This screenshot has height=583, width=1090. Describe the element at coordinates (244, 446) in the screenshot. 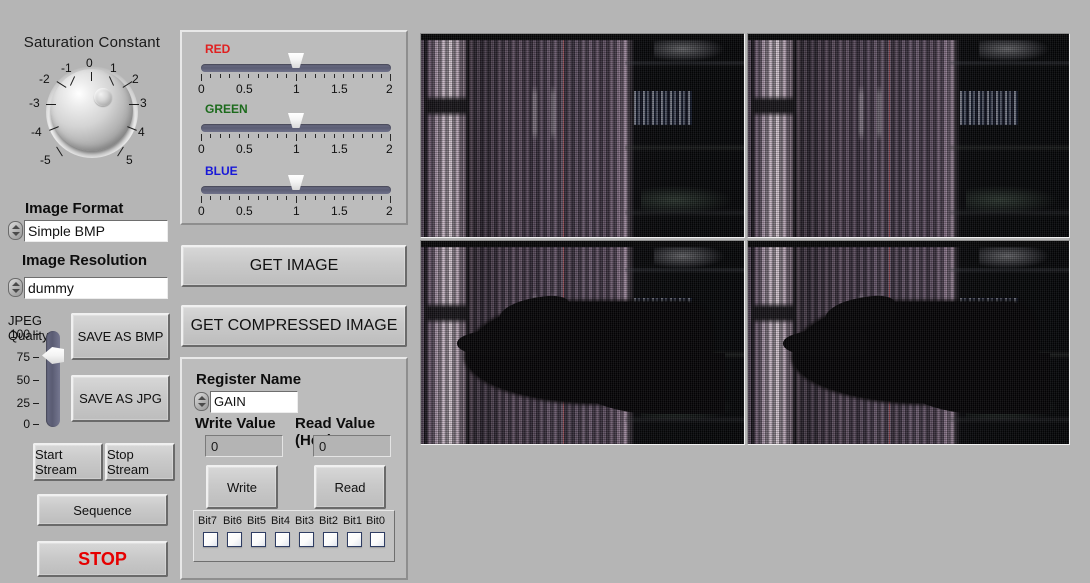

I see `write-value-input: 0` at that location.